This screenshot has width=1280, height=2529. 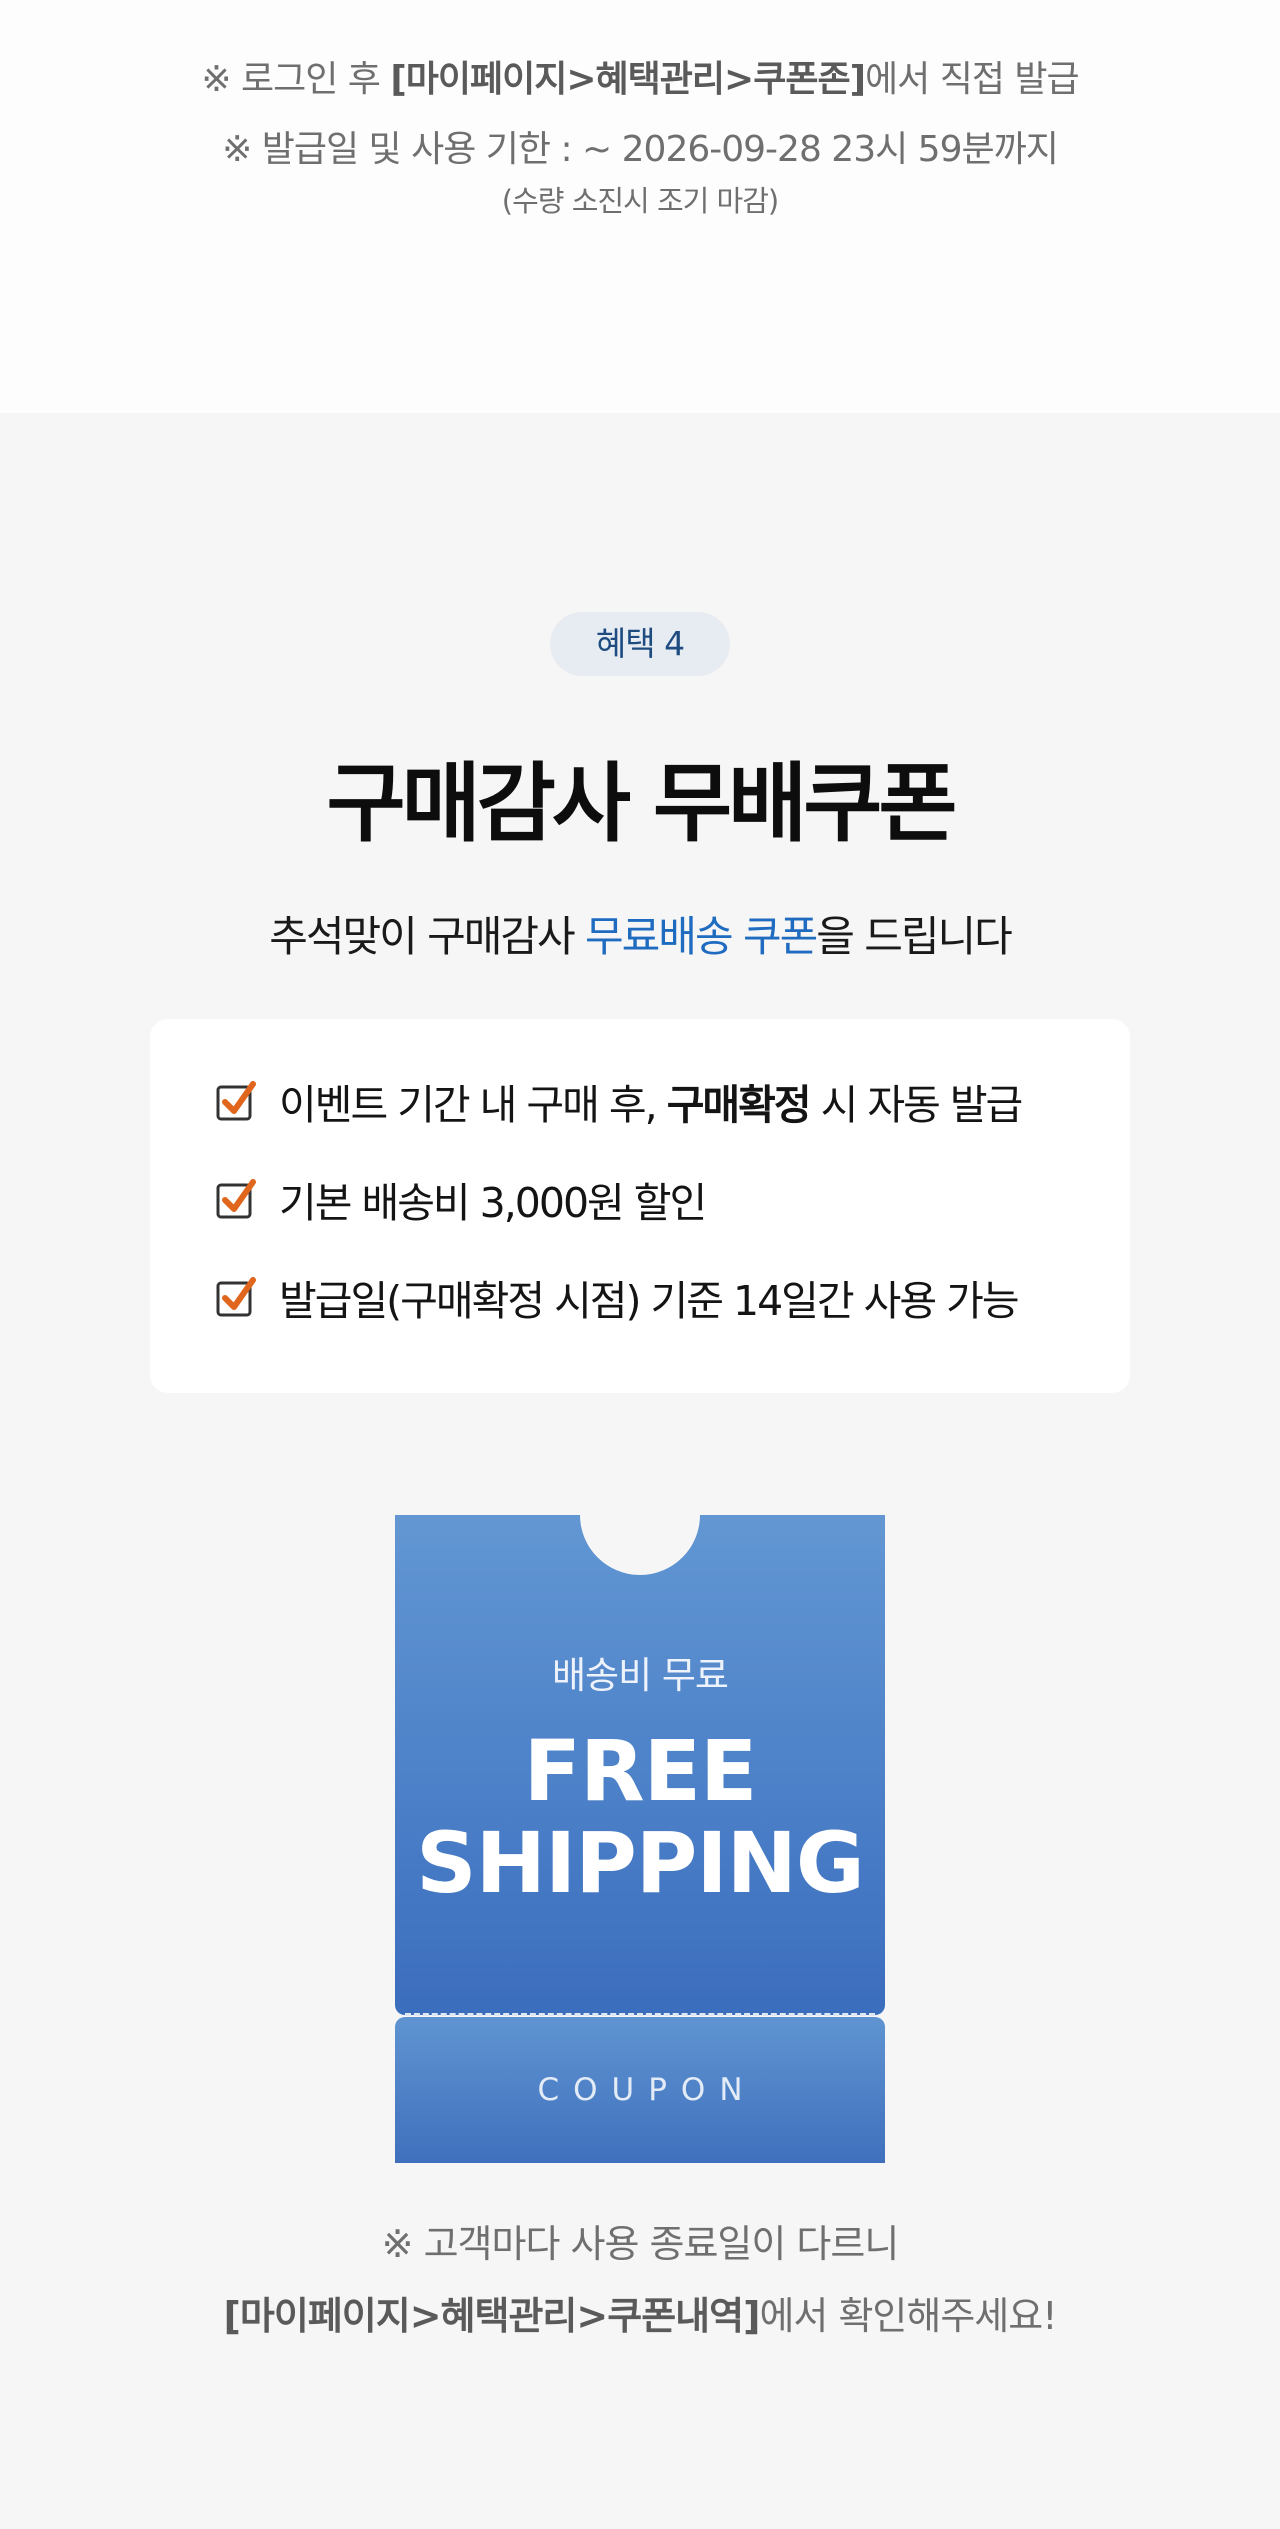 I want to click on condition-item: 기본 배송비 3,000원 할인, so click(x=461, y=1199).